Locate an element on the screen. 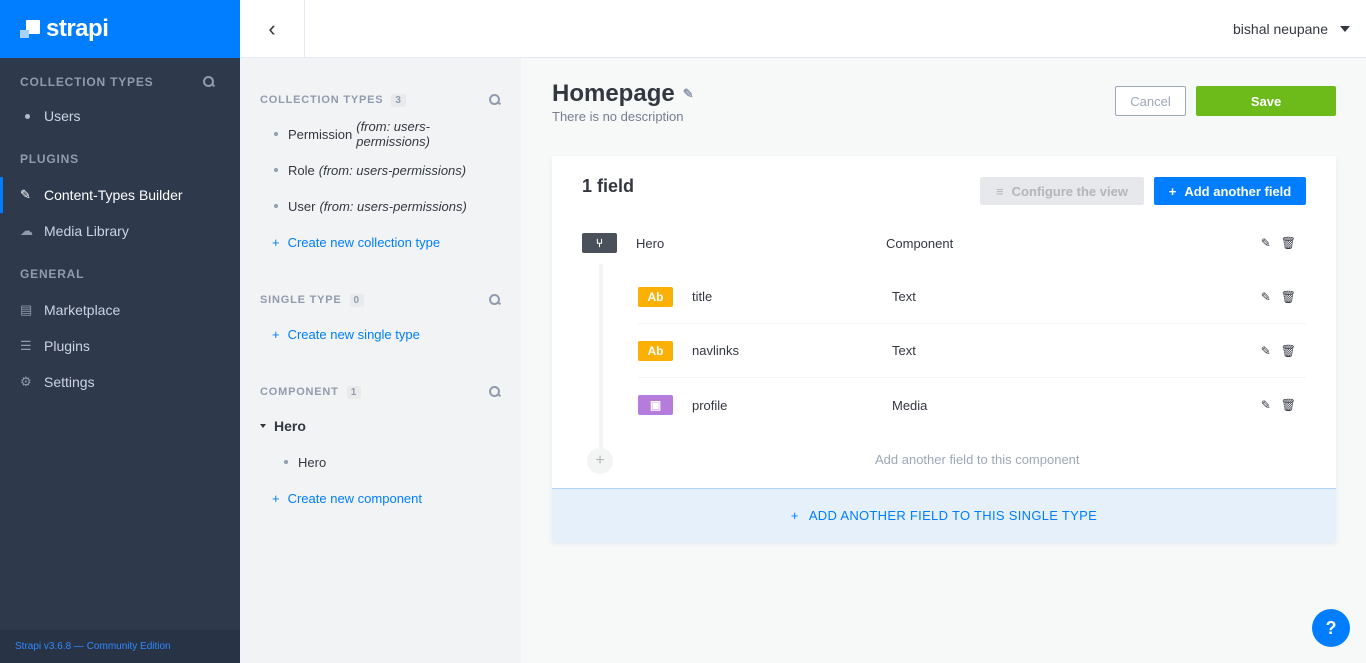 Image resolution: width=1366 pixels, height=663 pixels. field-row-profile: ▣ profile Media ✎ 🗑 is located at coordinates (972, 405).